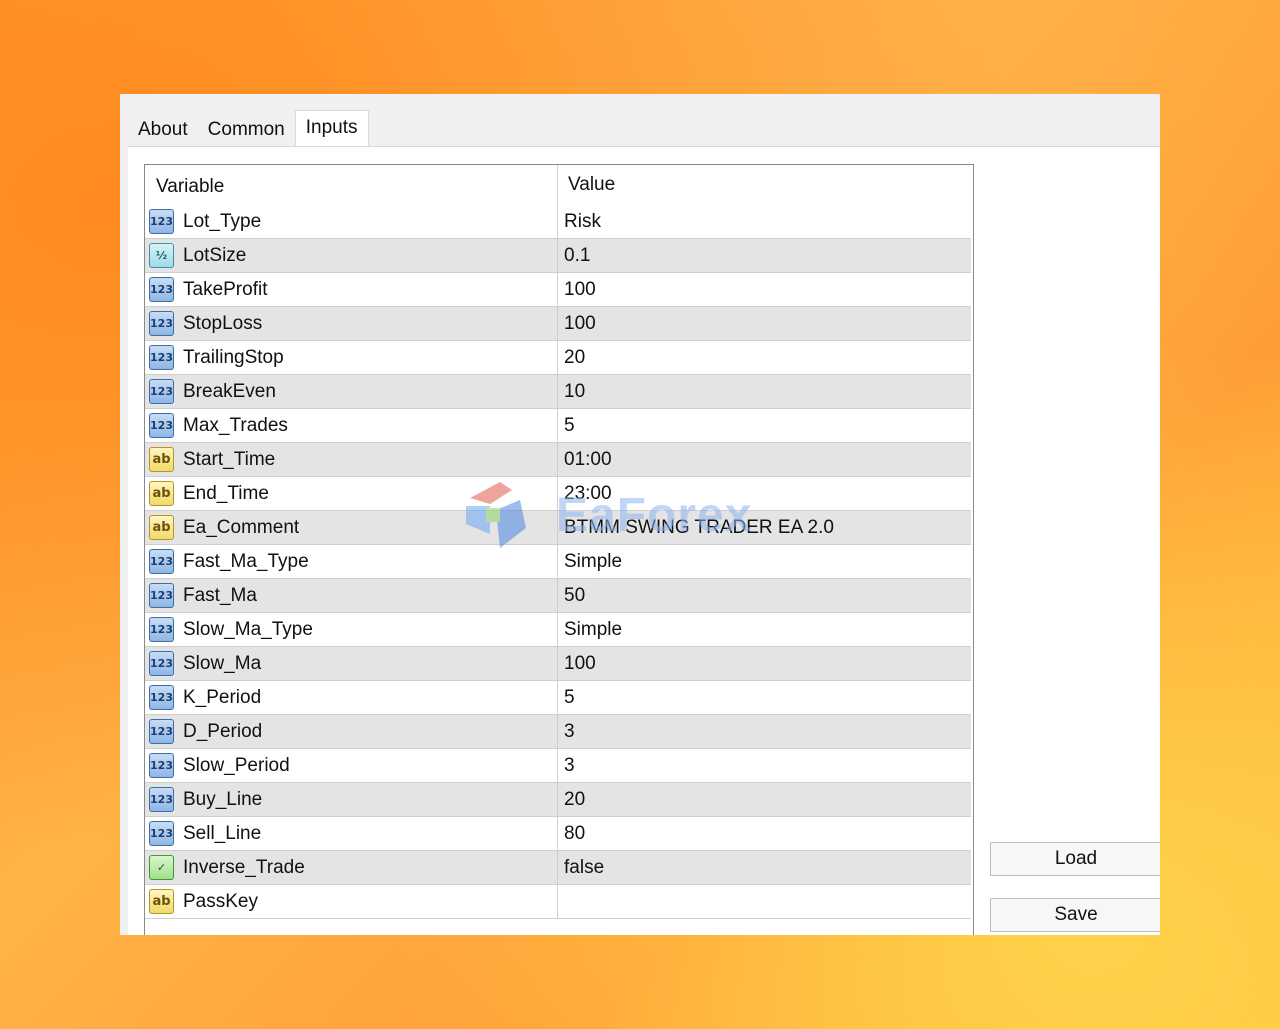 The width and height of the screenshot is (1280, 1029). What do you see at coordinates (585, 459) in the screenshot?
I see `value-cell: 01:00` at bounding box center [585, 459].